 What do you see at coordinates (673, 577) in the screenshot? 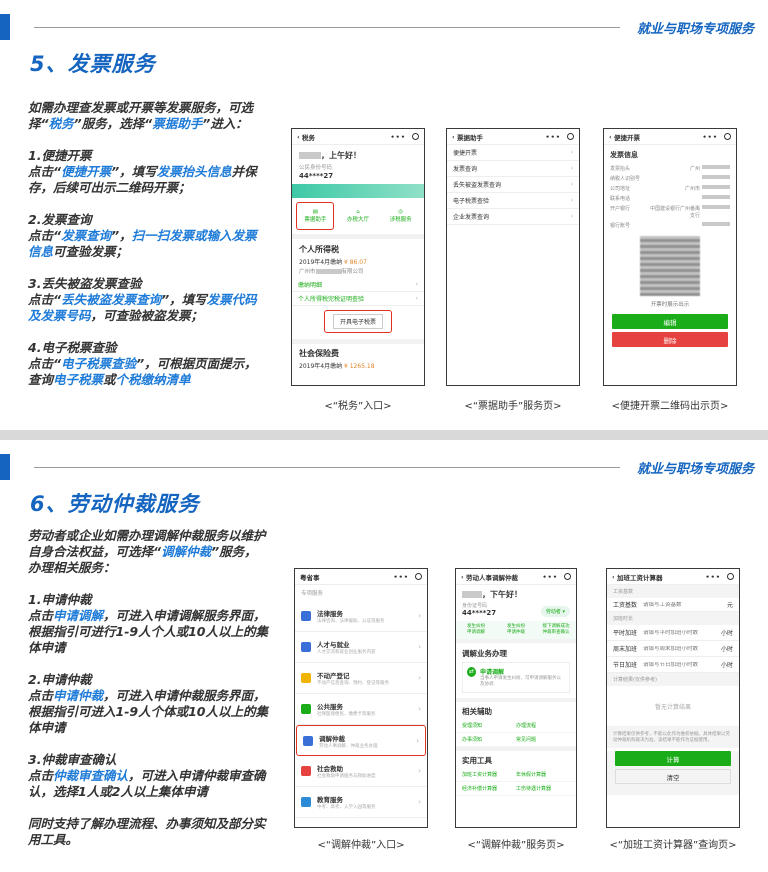
I see `phone-topbar: ‹ 加班工资计算器 •••` at bounding box center [673, 577].